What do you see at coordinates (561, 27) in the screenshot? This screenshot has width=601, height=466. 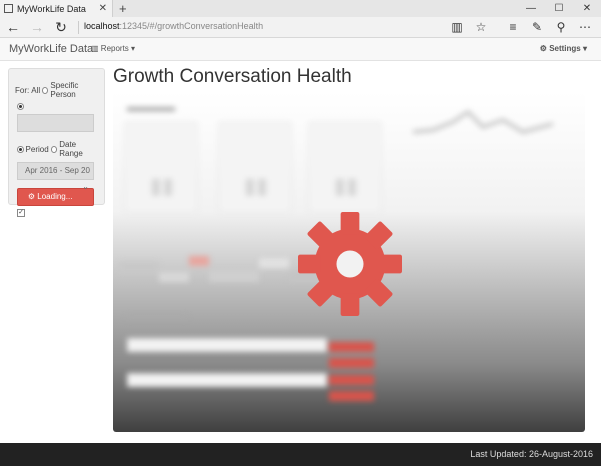 I see `share-icon: ⚲` at bounding box center [561, 27].